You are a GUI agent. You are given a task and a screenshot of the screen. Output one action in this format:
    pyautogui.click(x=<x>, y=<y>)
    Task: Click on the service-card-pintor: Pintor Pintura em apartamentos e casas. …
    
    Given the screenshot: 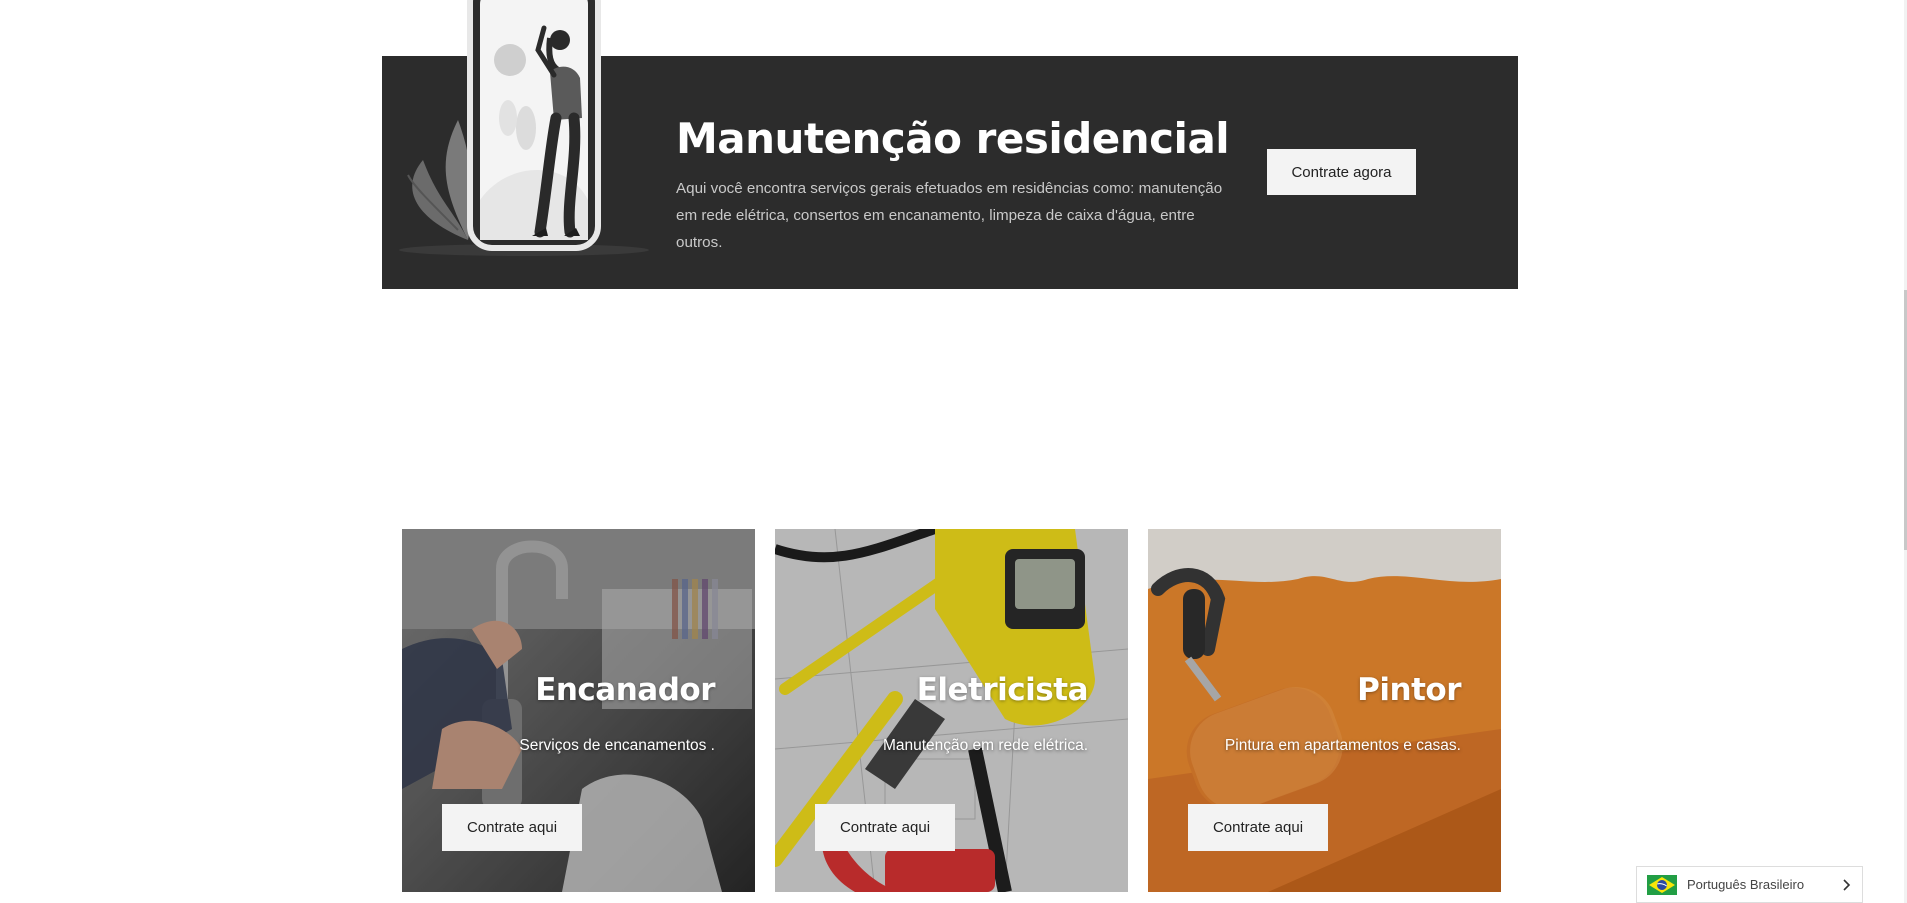 What is the action you would take?
    pyautogui.click(x=1324, y=710)
    